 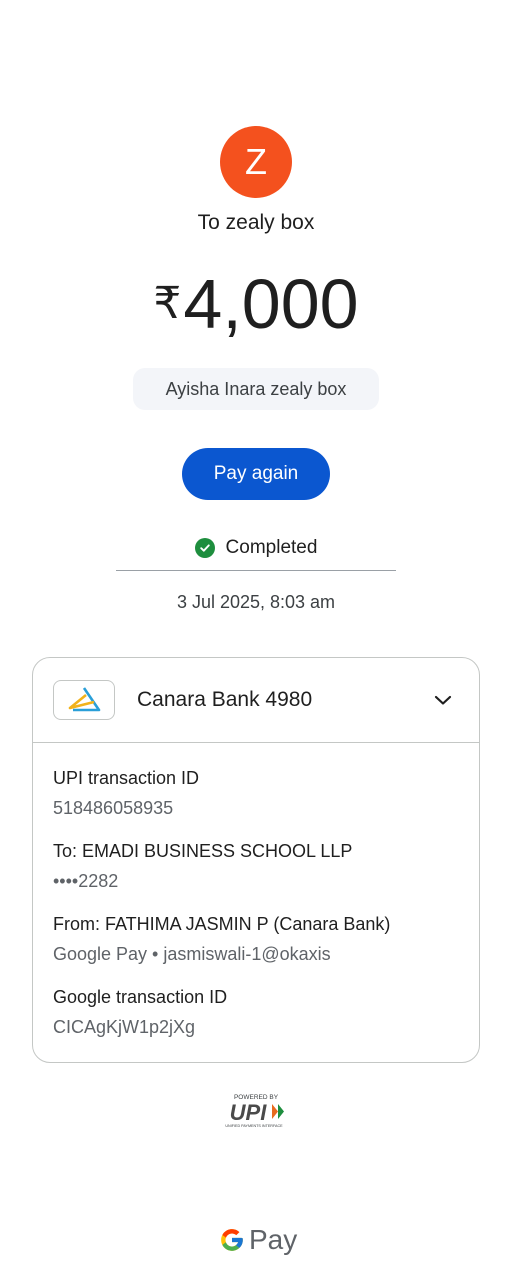 What do you see at coordinates (273, 1239) in the screenshot?
I see `google-pay-text: Pay` at bounding box center [273, 1239].